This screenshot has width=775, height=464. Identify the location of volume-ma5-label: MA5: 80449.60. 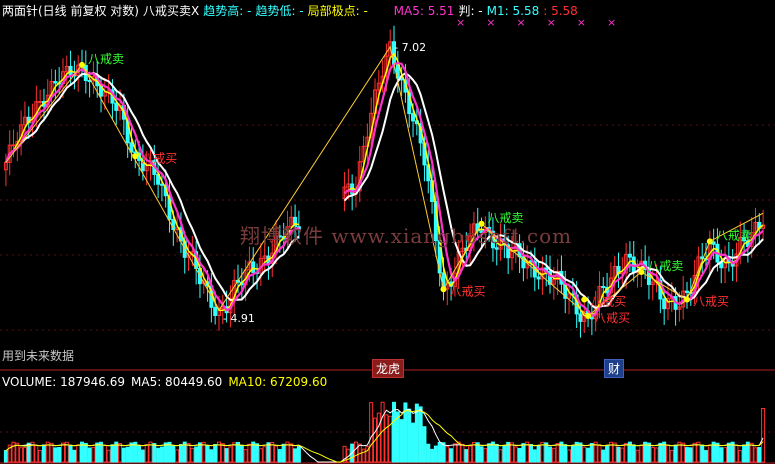
(177, 382).